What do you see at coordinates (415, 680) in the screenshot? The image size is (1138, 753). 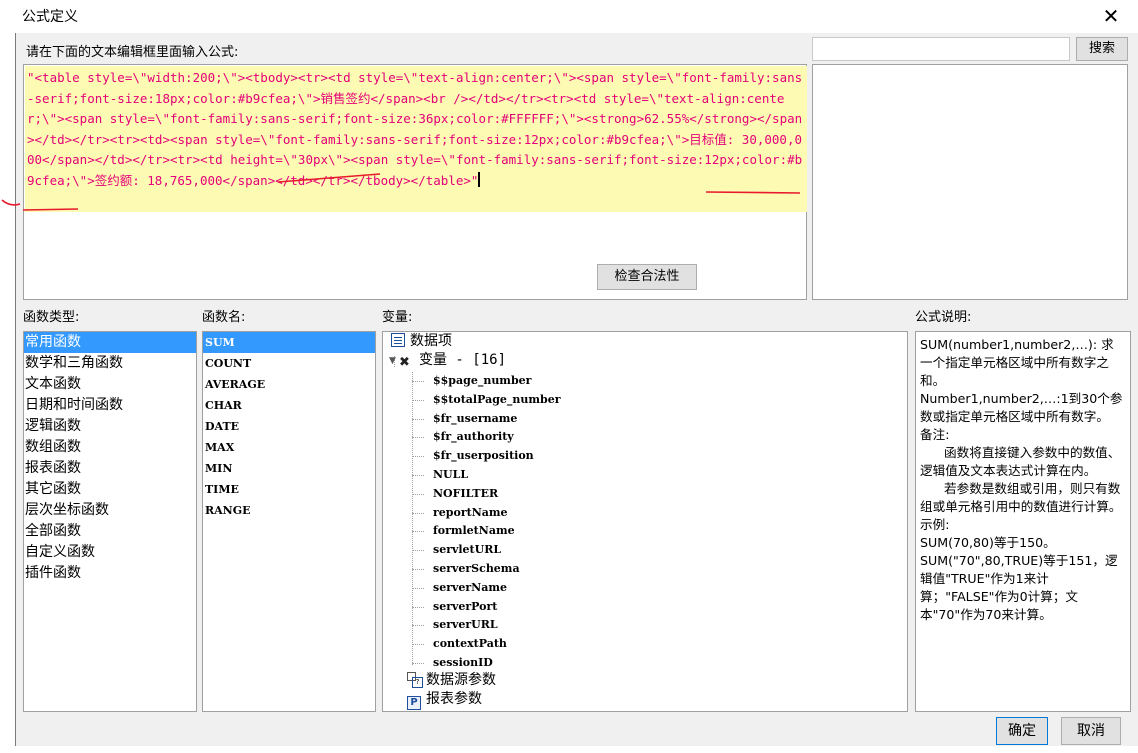 I see `datasource-params-icon: ?` at bounding box center [415, 680].